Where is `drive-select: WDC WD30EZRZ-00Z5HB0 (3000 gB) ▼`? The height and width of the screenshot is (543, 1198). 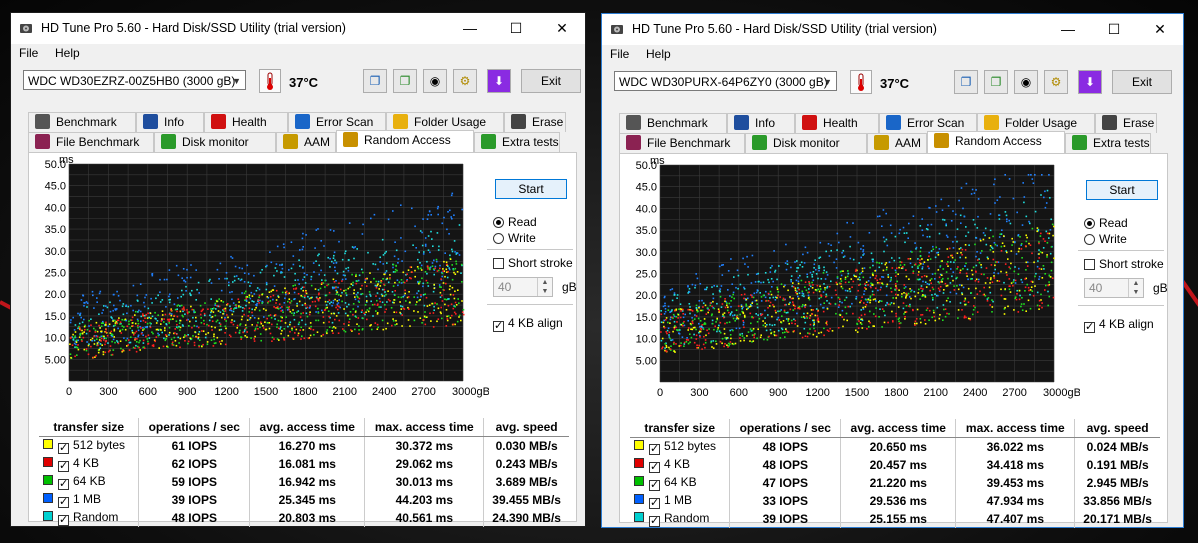 drive-select: WDC WD30EZRZ-00Z5HB0 (3000 gB) ▼ is located at coordinates (134, 80).